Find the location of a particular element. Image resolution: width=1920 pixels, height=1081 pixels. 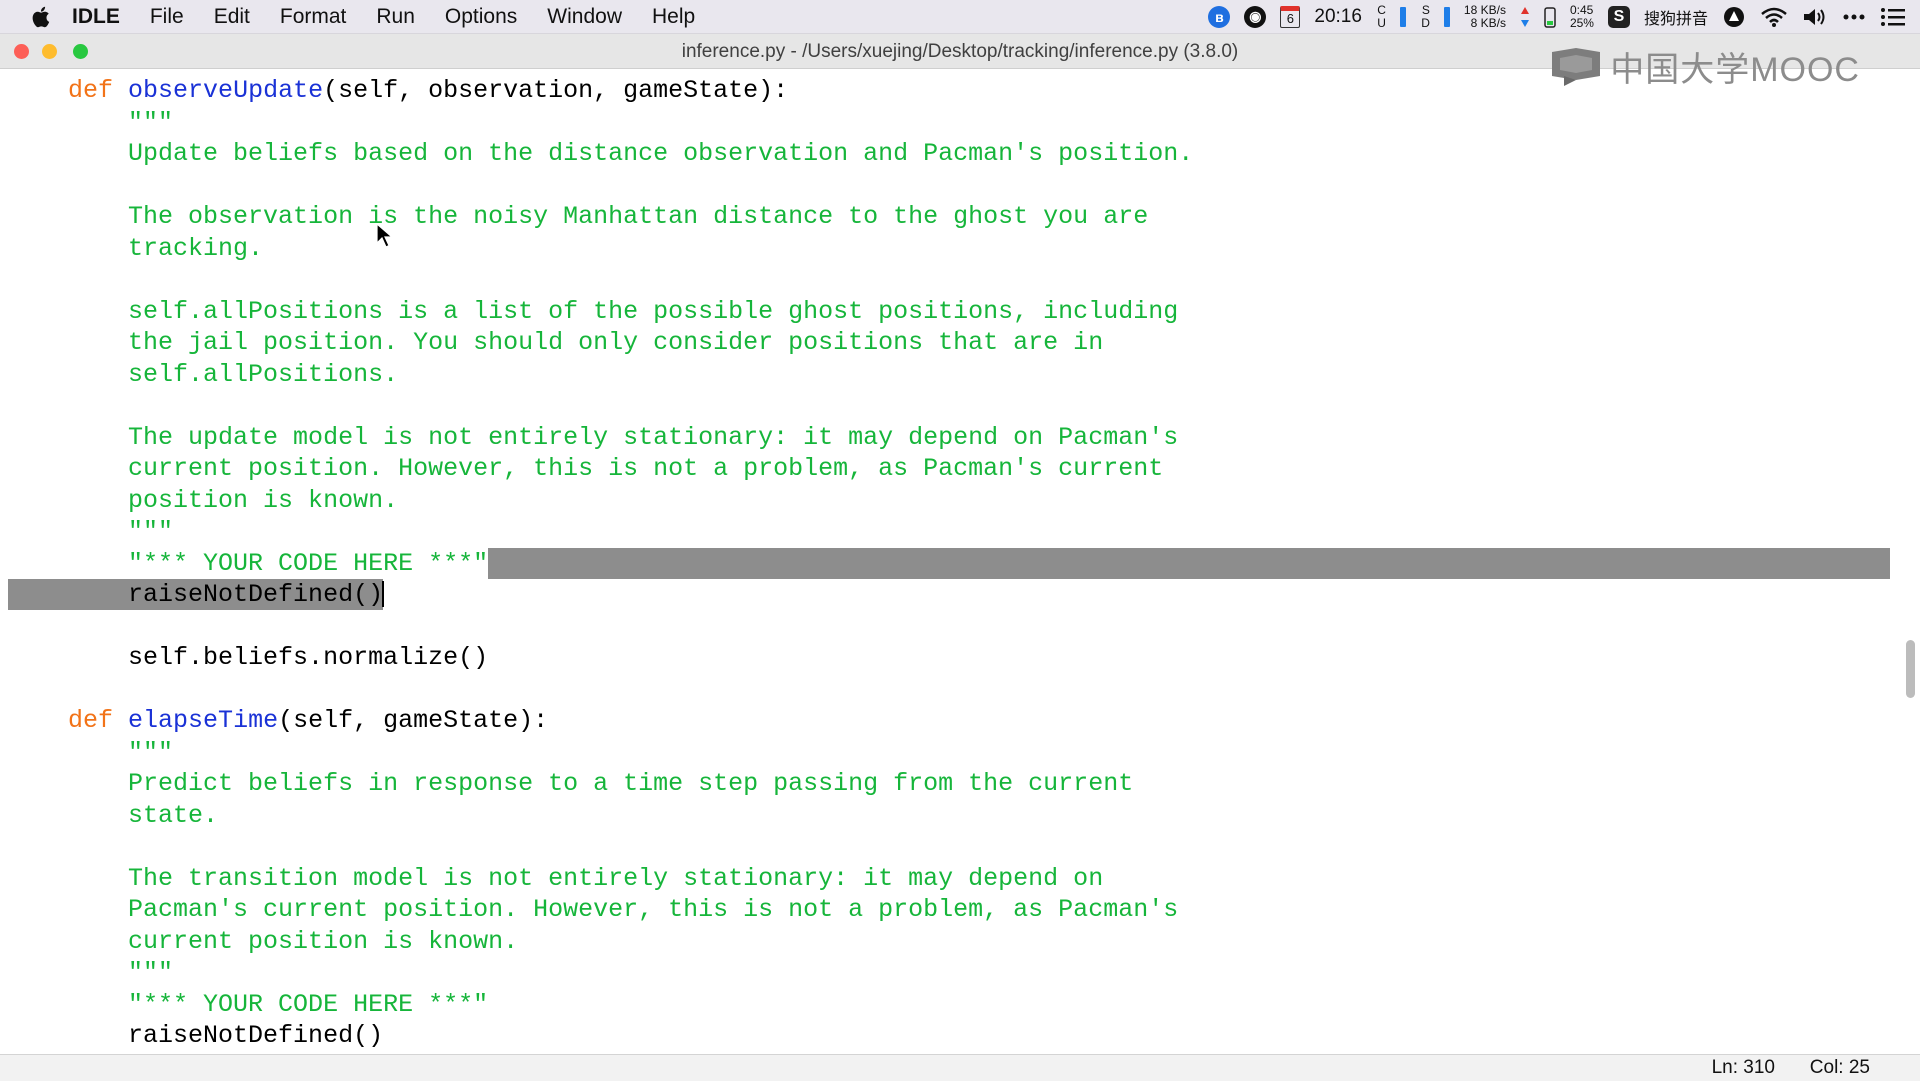

text-caret is located at coordinates (383, 594).